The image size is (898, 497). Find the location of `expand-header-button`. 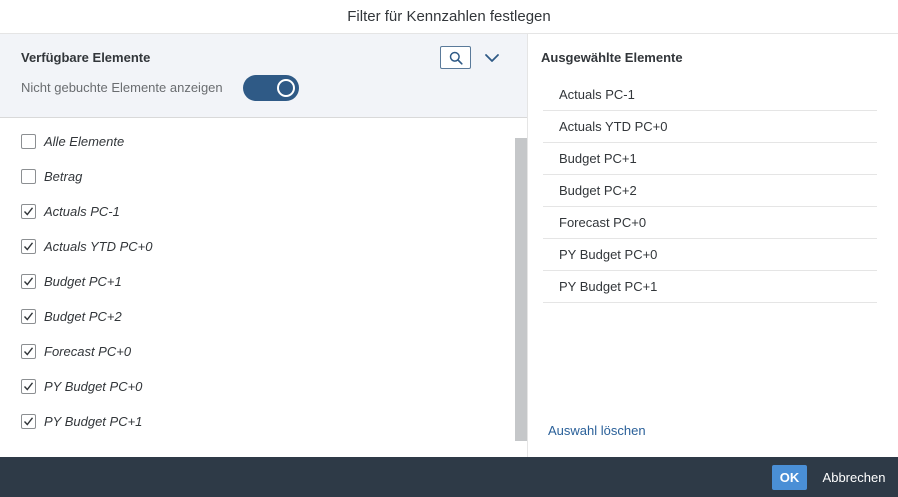

expand-header-button is located at coordinates (492, 57).